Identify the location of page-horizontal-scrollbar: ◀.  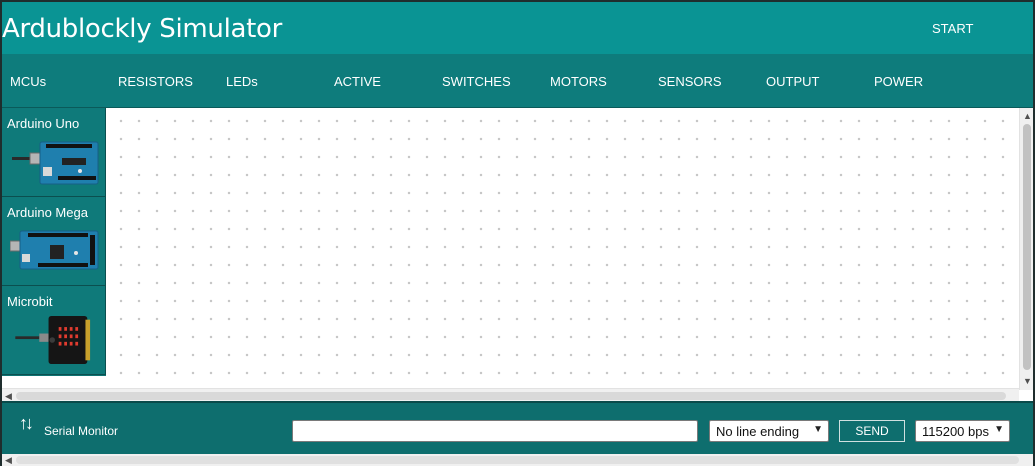
(517, 460).